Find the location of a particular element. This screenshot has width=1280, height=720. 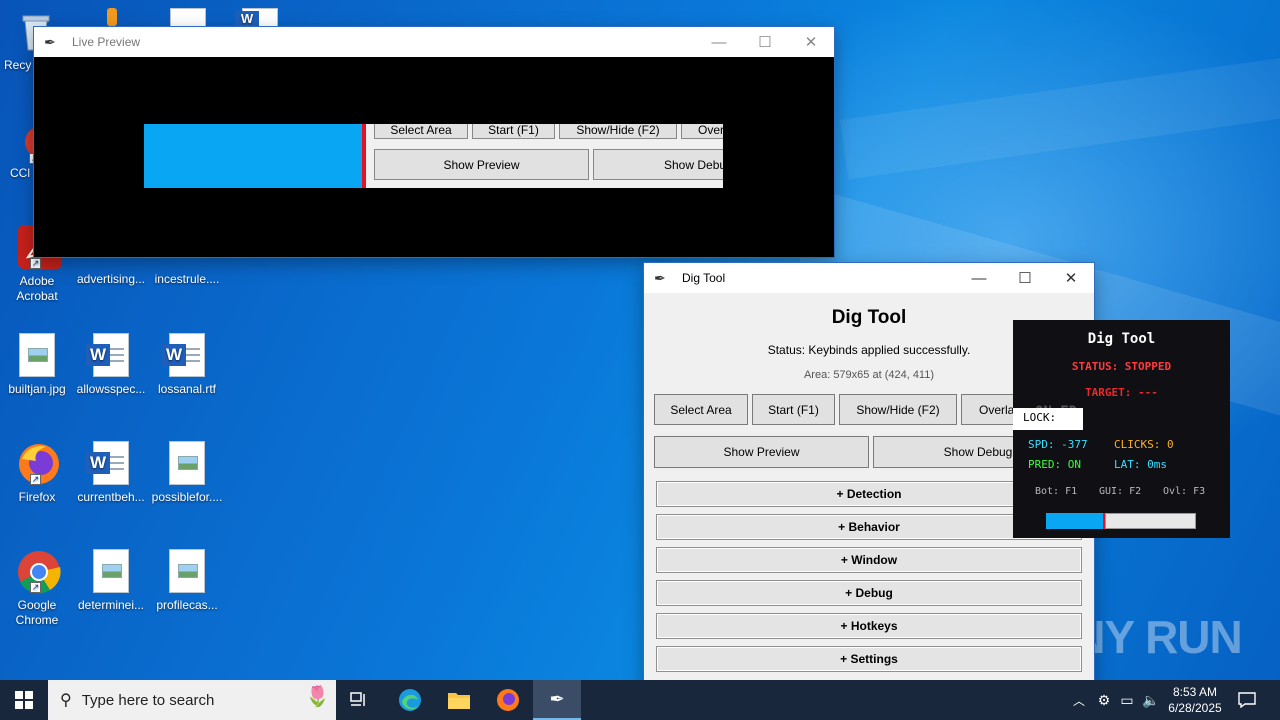

section-settings: + Settings is located at coordinates (869, 659).